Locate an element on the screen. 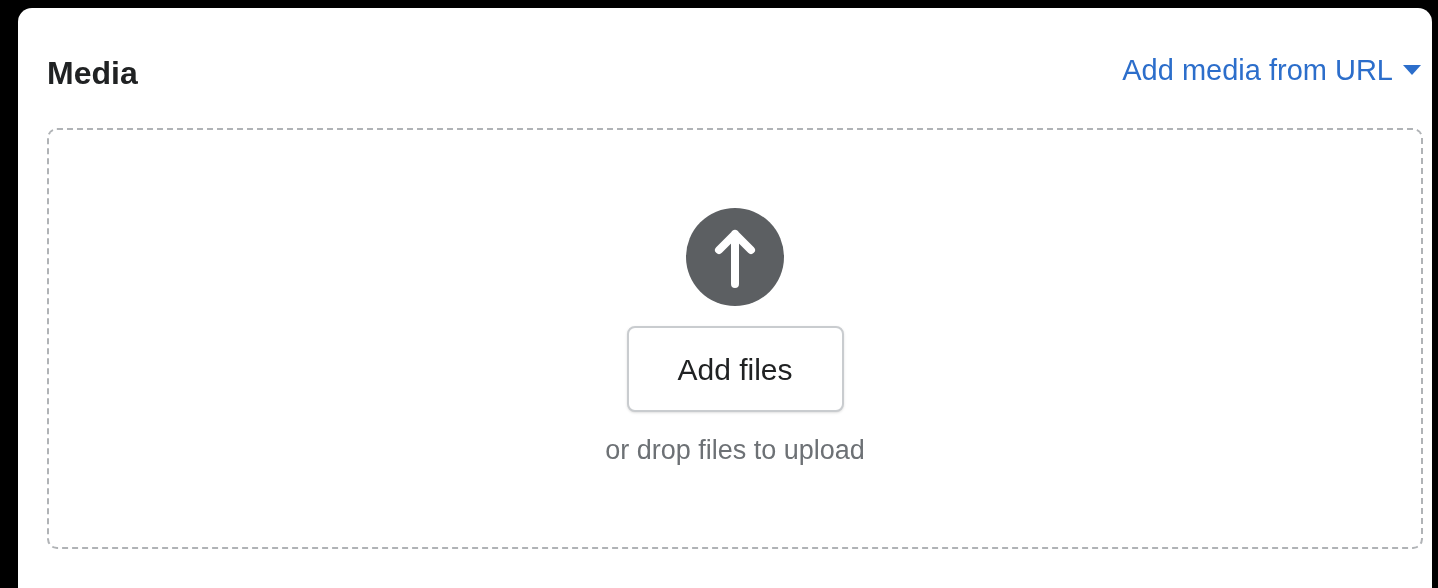  add-files-button: Add files is located at coordinates (735, 369).